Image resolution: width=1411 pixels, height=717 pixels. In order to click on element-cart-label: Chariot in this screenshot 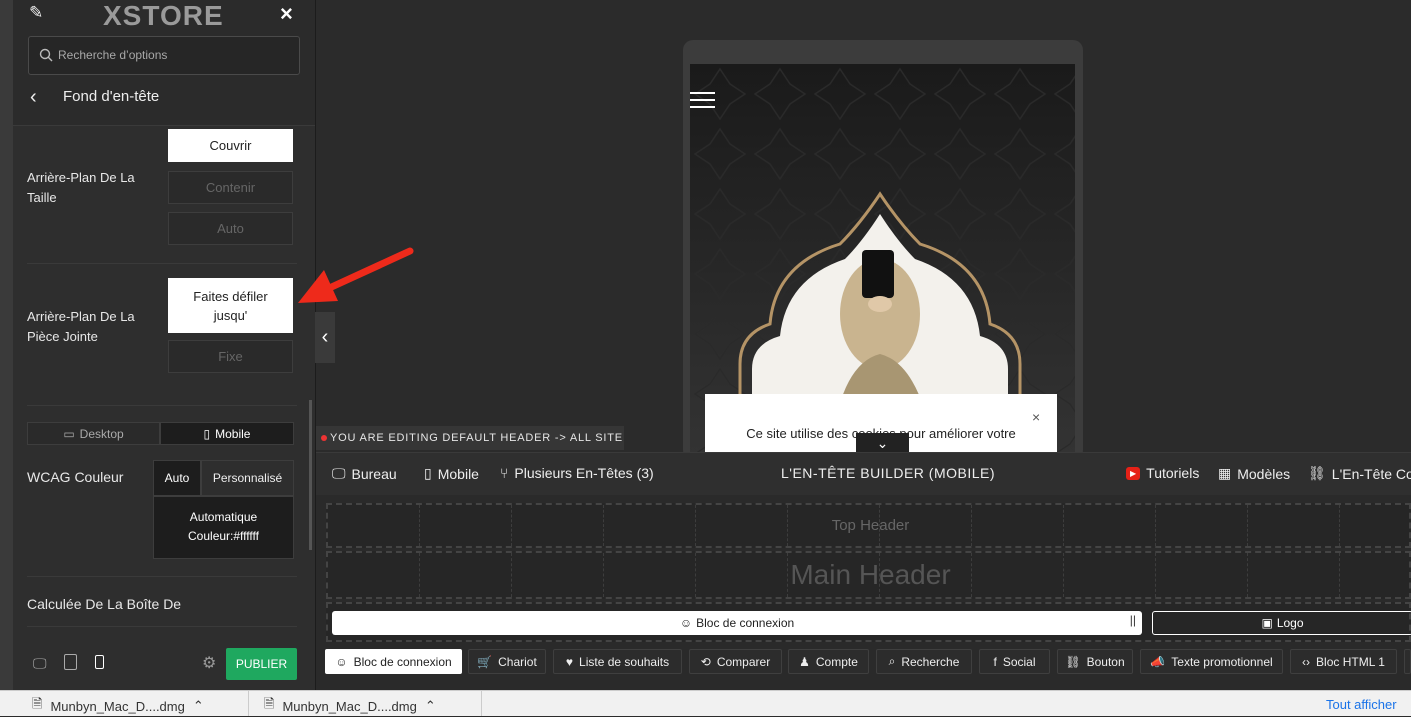, I will do `click(517, 661)`.